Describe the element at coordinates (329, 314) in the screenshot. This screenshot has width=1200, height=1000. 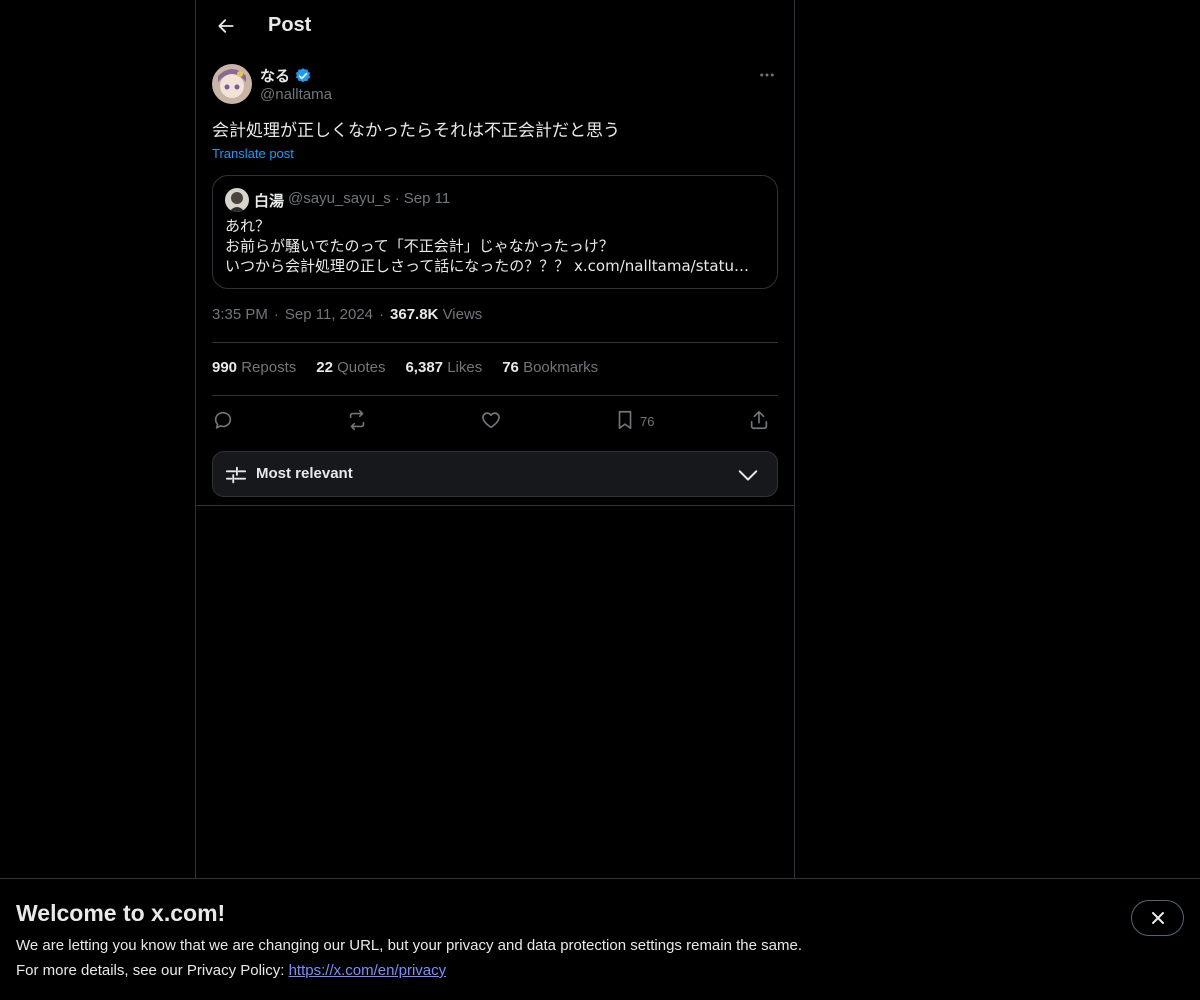
I see `post-date: Sep 11, 2024` at that location.